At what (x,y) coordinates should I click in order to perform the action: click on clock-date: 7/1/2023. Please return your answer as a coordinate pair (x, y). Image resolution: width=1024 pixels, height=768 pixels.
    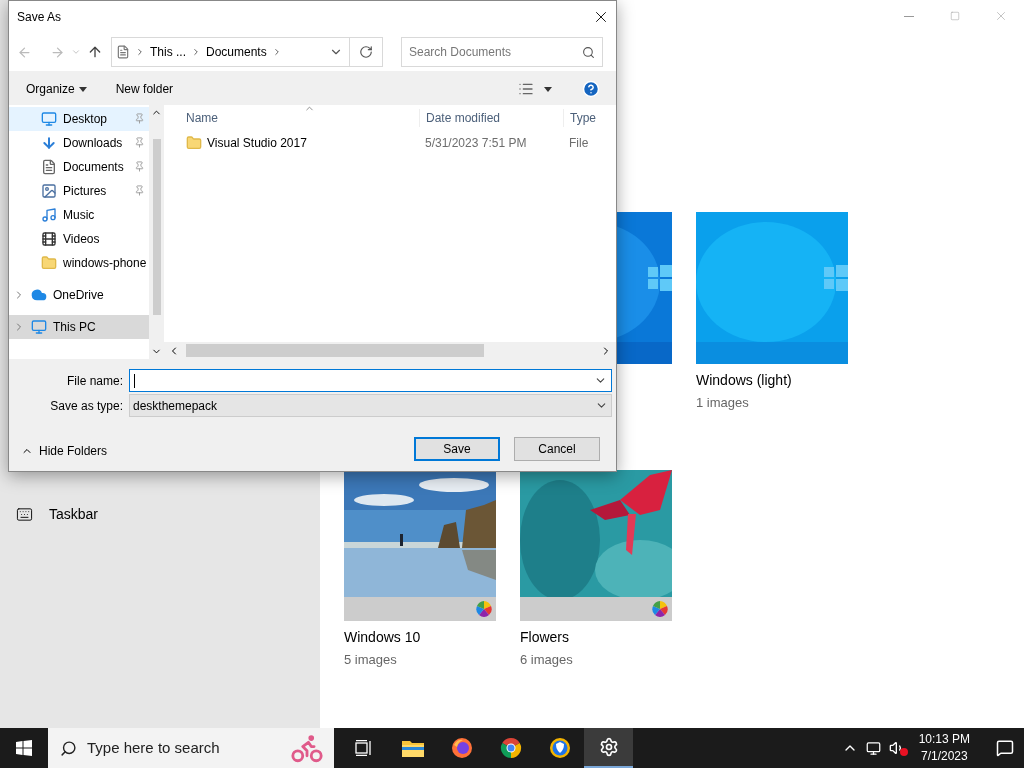
    Looking at the image, I should click on (944, 756).